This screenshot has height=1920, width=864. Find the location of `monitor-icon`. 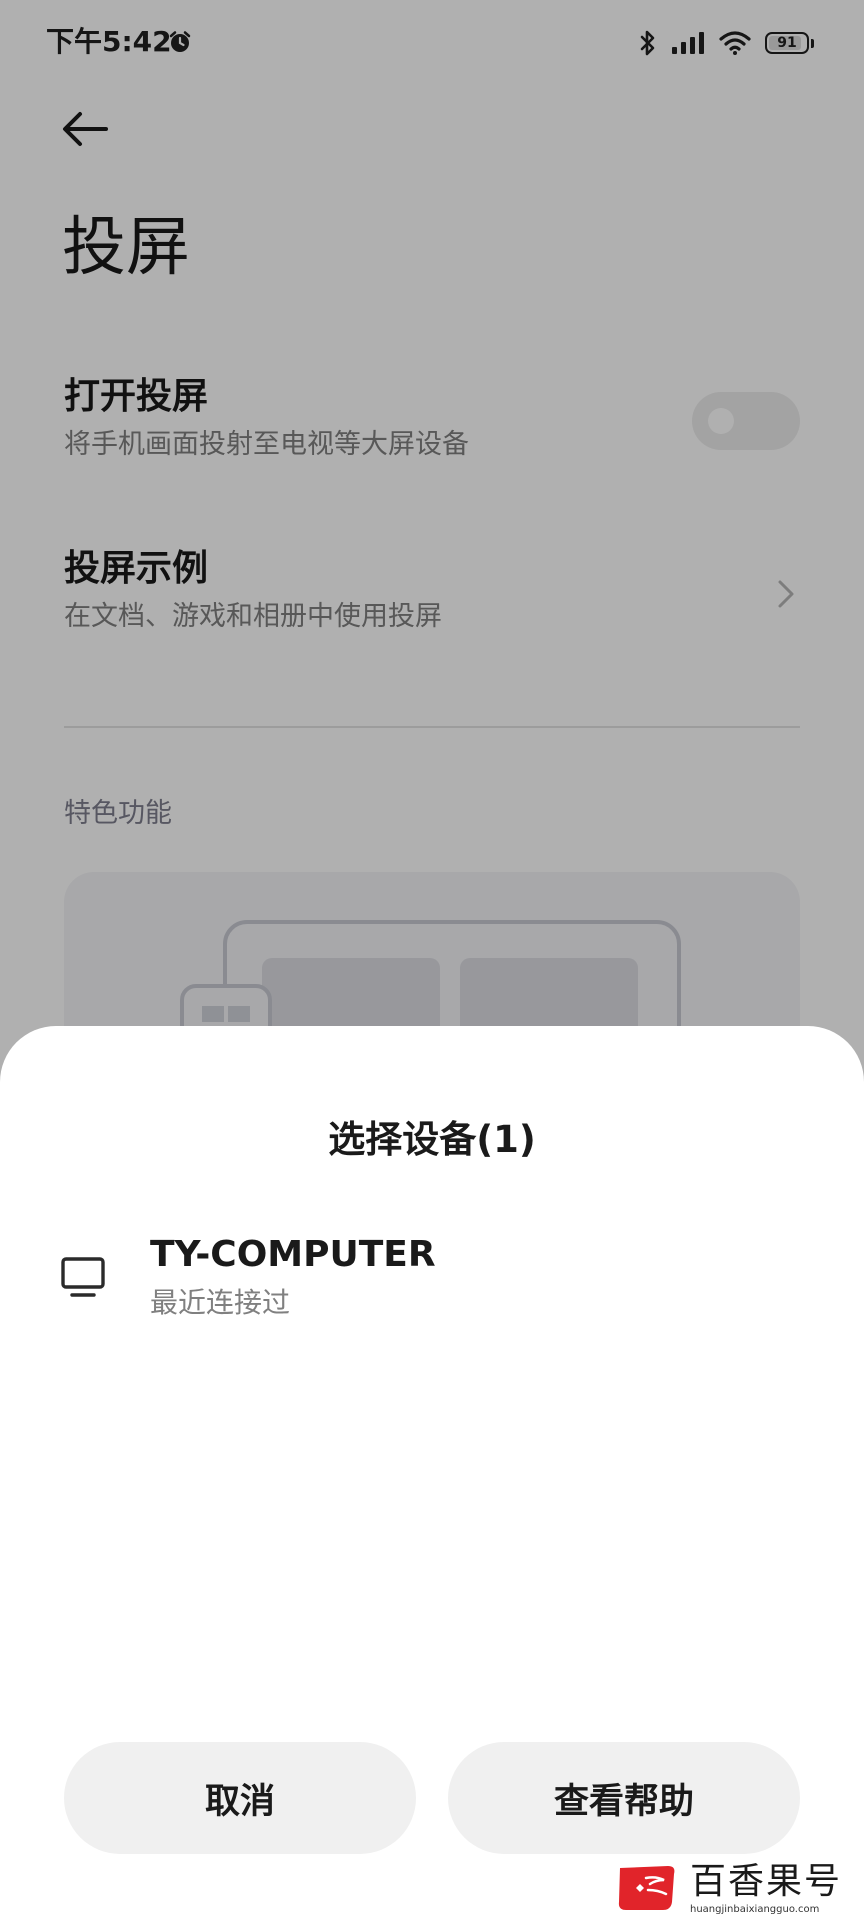

monitor-icon is located at coordinates (83, 1277).